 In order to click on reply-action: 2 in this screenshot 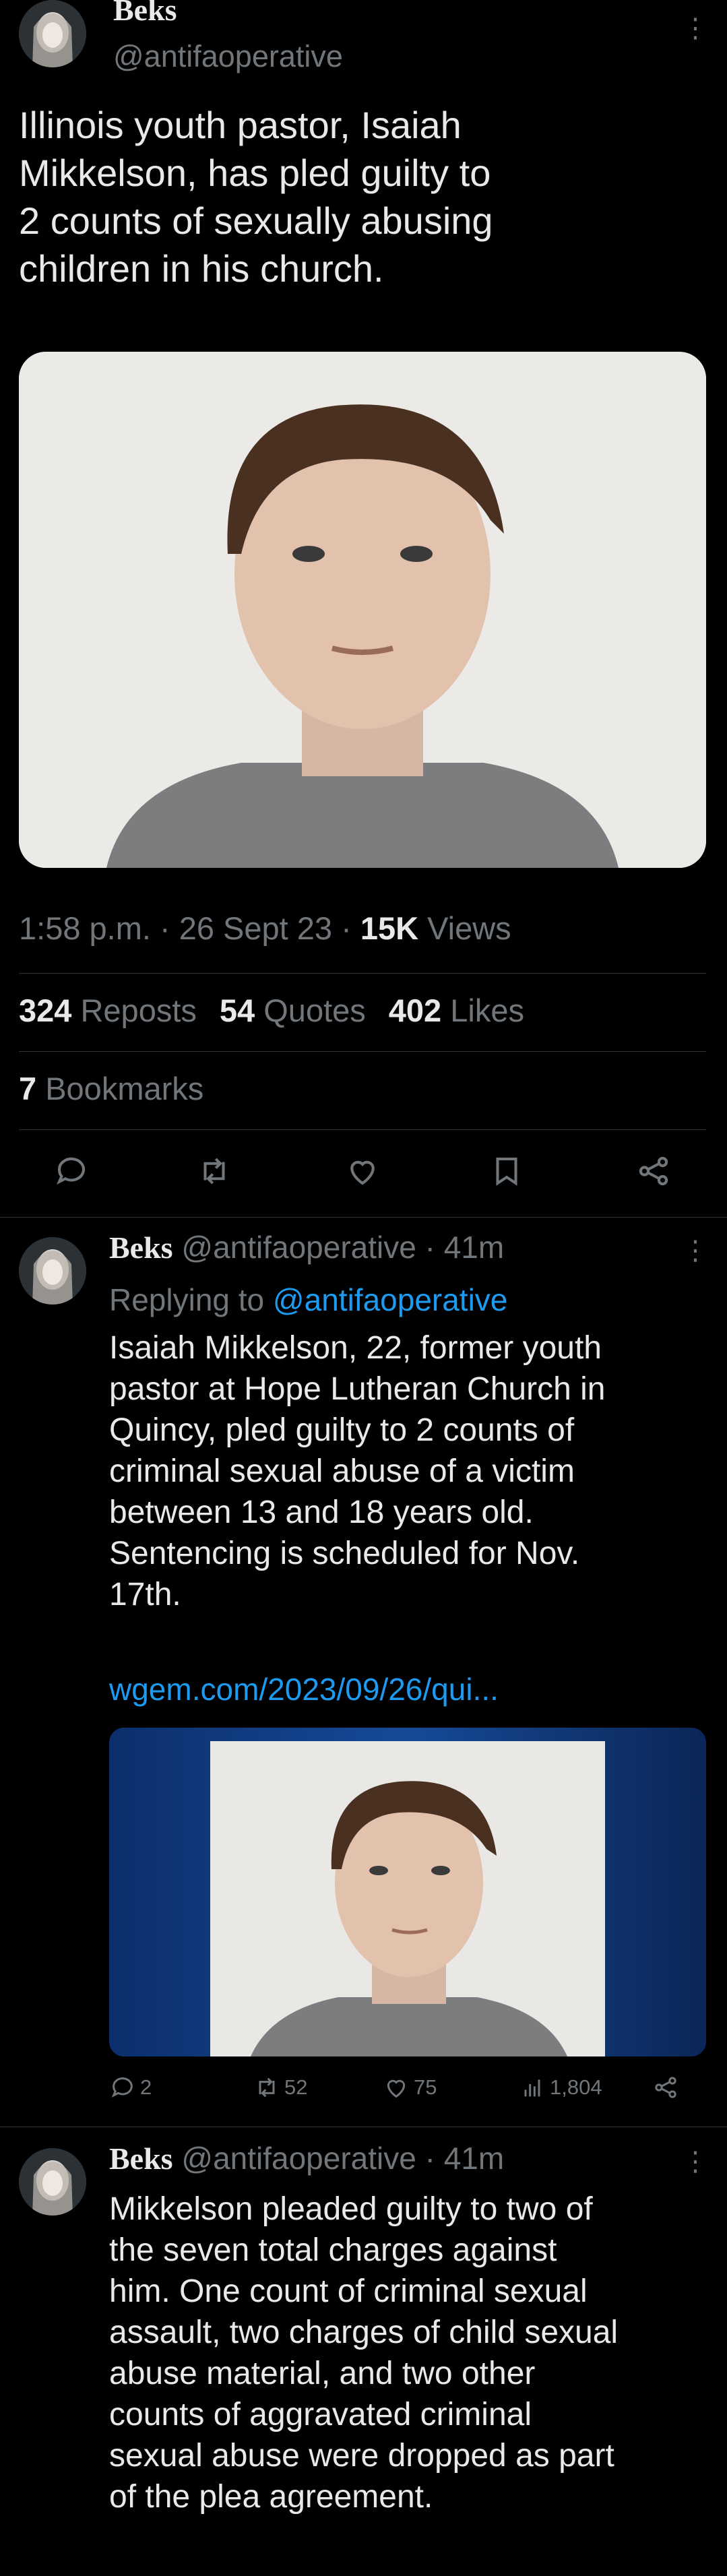, I will do `click(130, 2087)`.